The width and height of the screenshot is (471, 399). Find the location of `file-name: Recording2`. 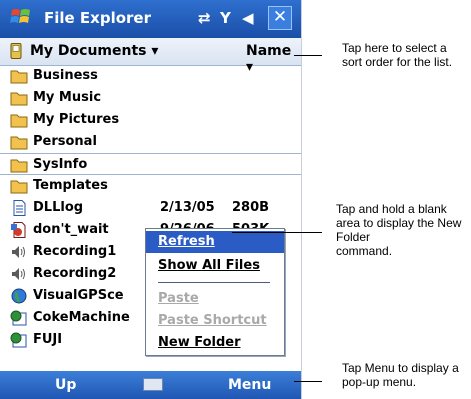

file-name: Recording2 is located at coordinates (75, 273).